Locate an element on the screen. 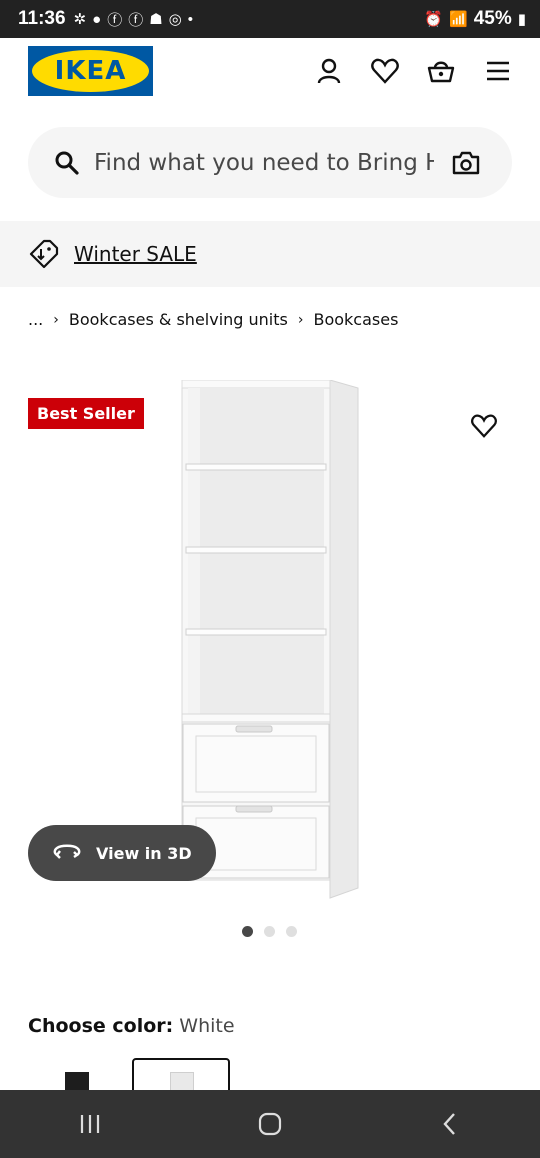  logo-text: IKEA is located at coordinates (90, 71).